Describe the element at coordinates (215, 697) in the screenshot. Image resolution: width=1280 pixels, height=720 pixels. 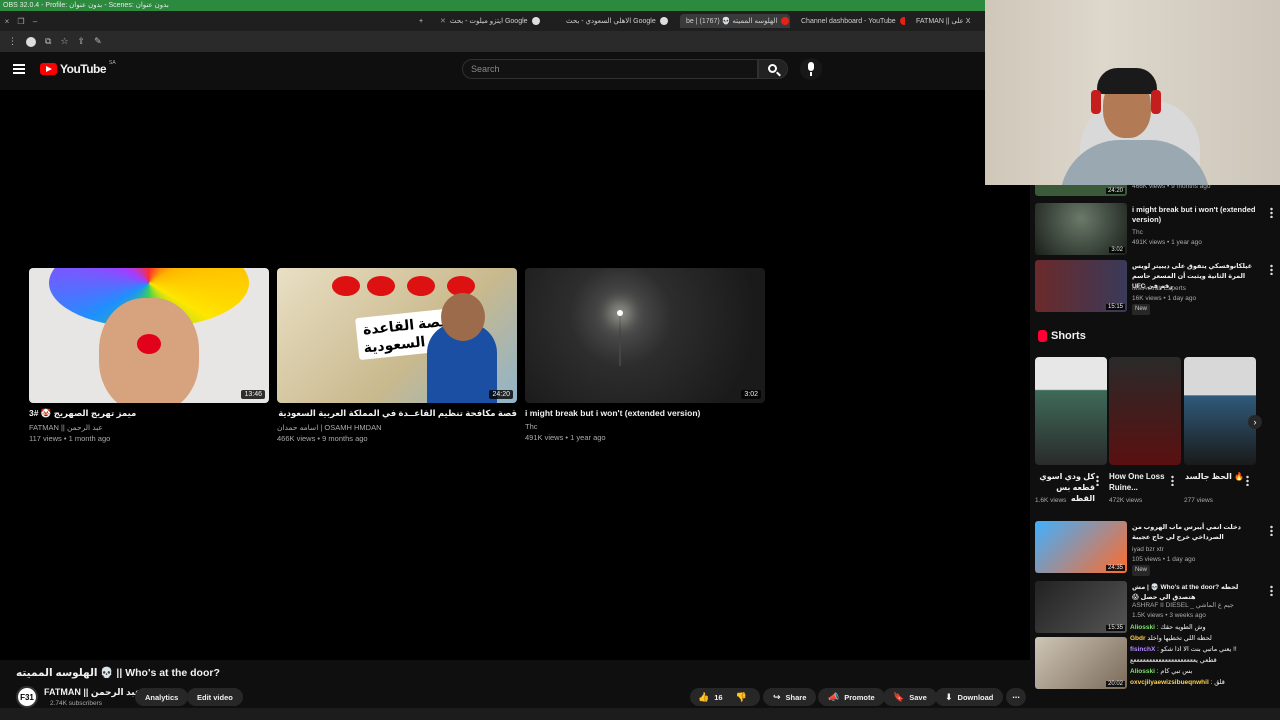
I see `edit-video-button: Edit video` at that location.